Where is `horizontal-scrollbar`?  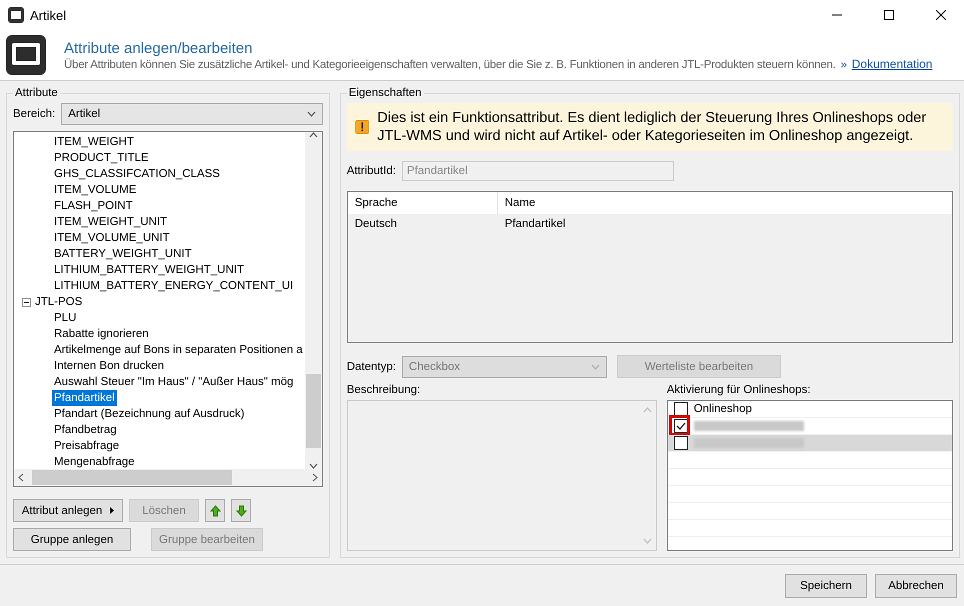
horizontal-scrollbar is located at coordinates (168, 477).